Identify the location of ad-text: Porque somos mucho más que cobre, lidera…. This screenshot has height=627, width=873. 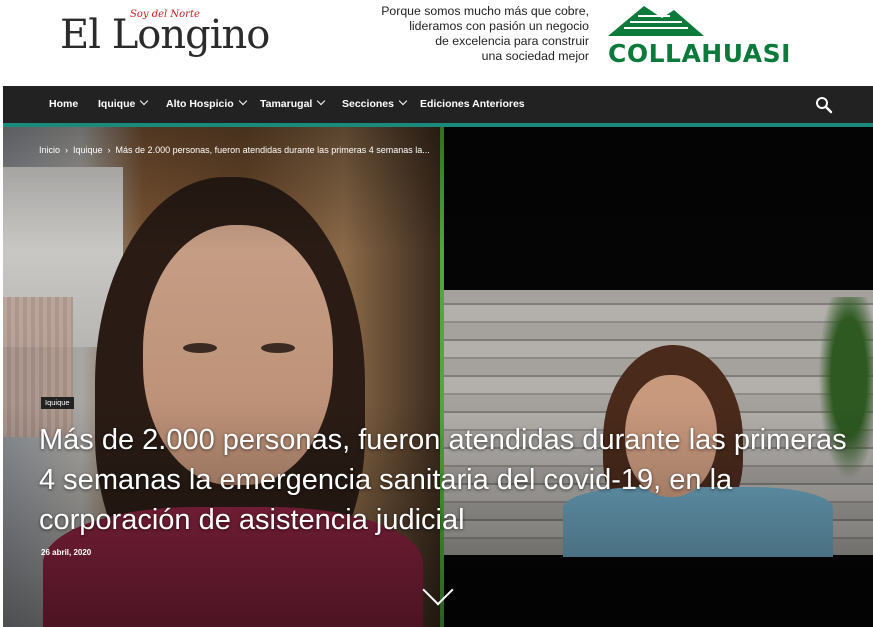
(474, 34).